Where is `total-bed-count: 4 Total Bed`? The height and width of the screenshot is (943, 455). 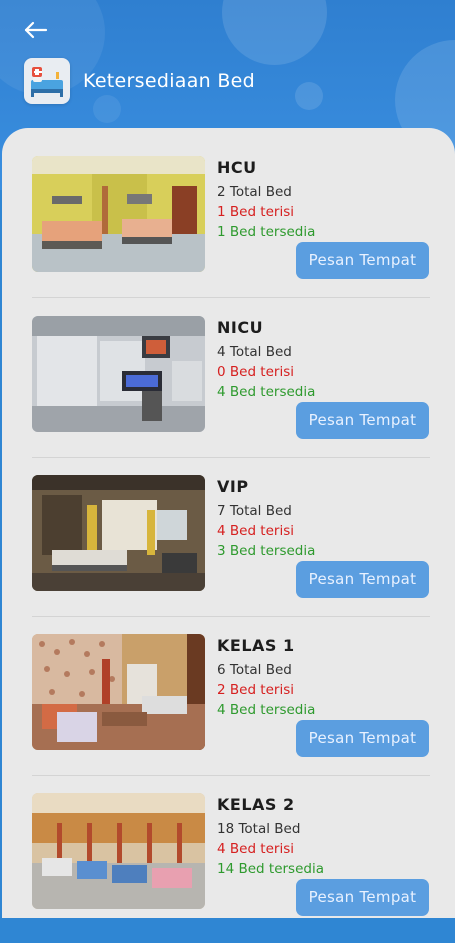
total-bed-count: 4 Total Bed is located at coordinates (254, 352).